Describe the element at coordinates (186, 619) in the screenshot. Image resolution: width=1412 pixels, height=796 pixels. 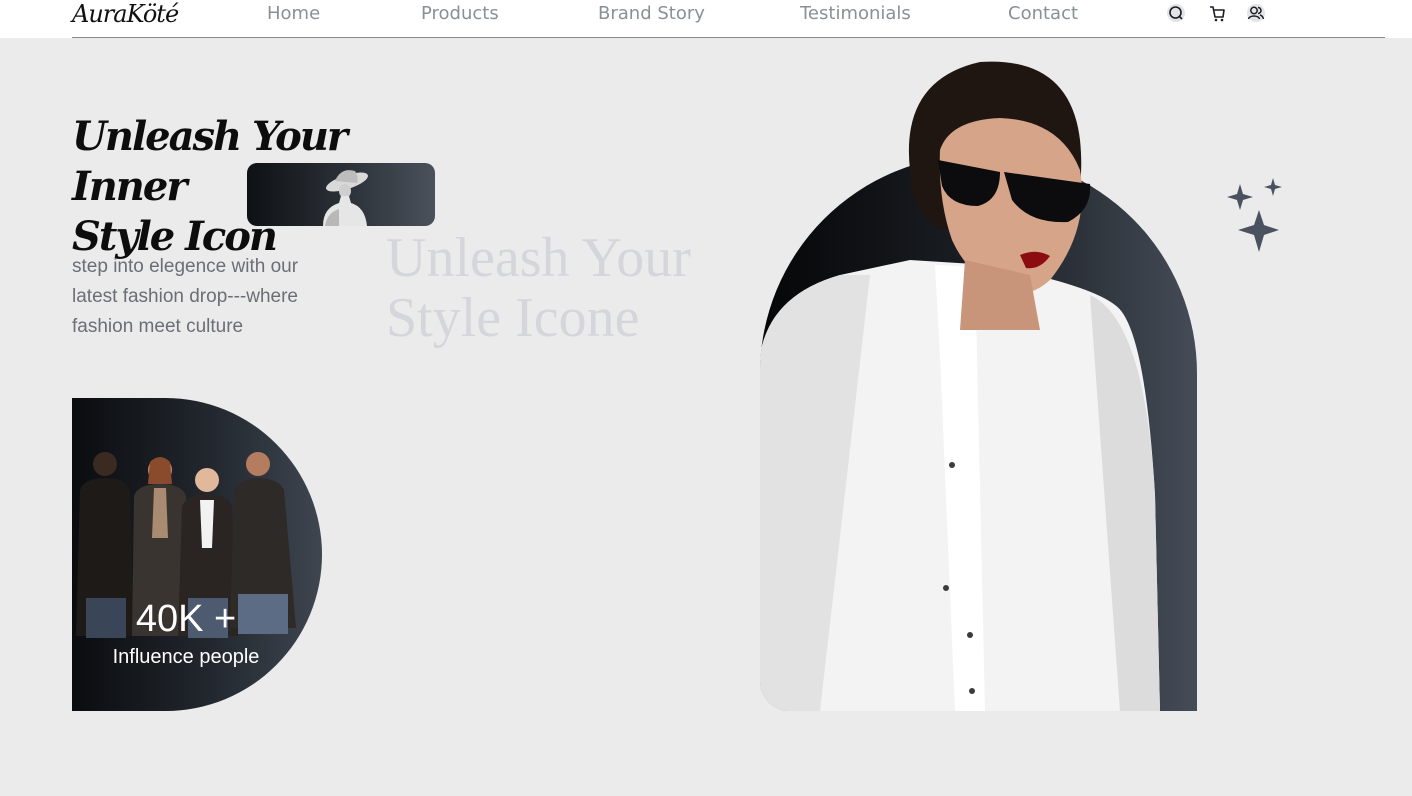
I see `stat-value: 40K +` at that location.